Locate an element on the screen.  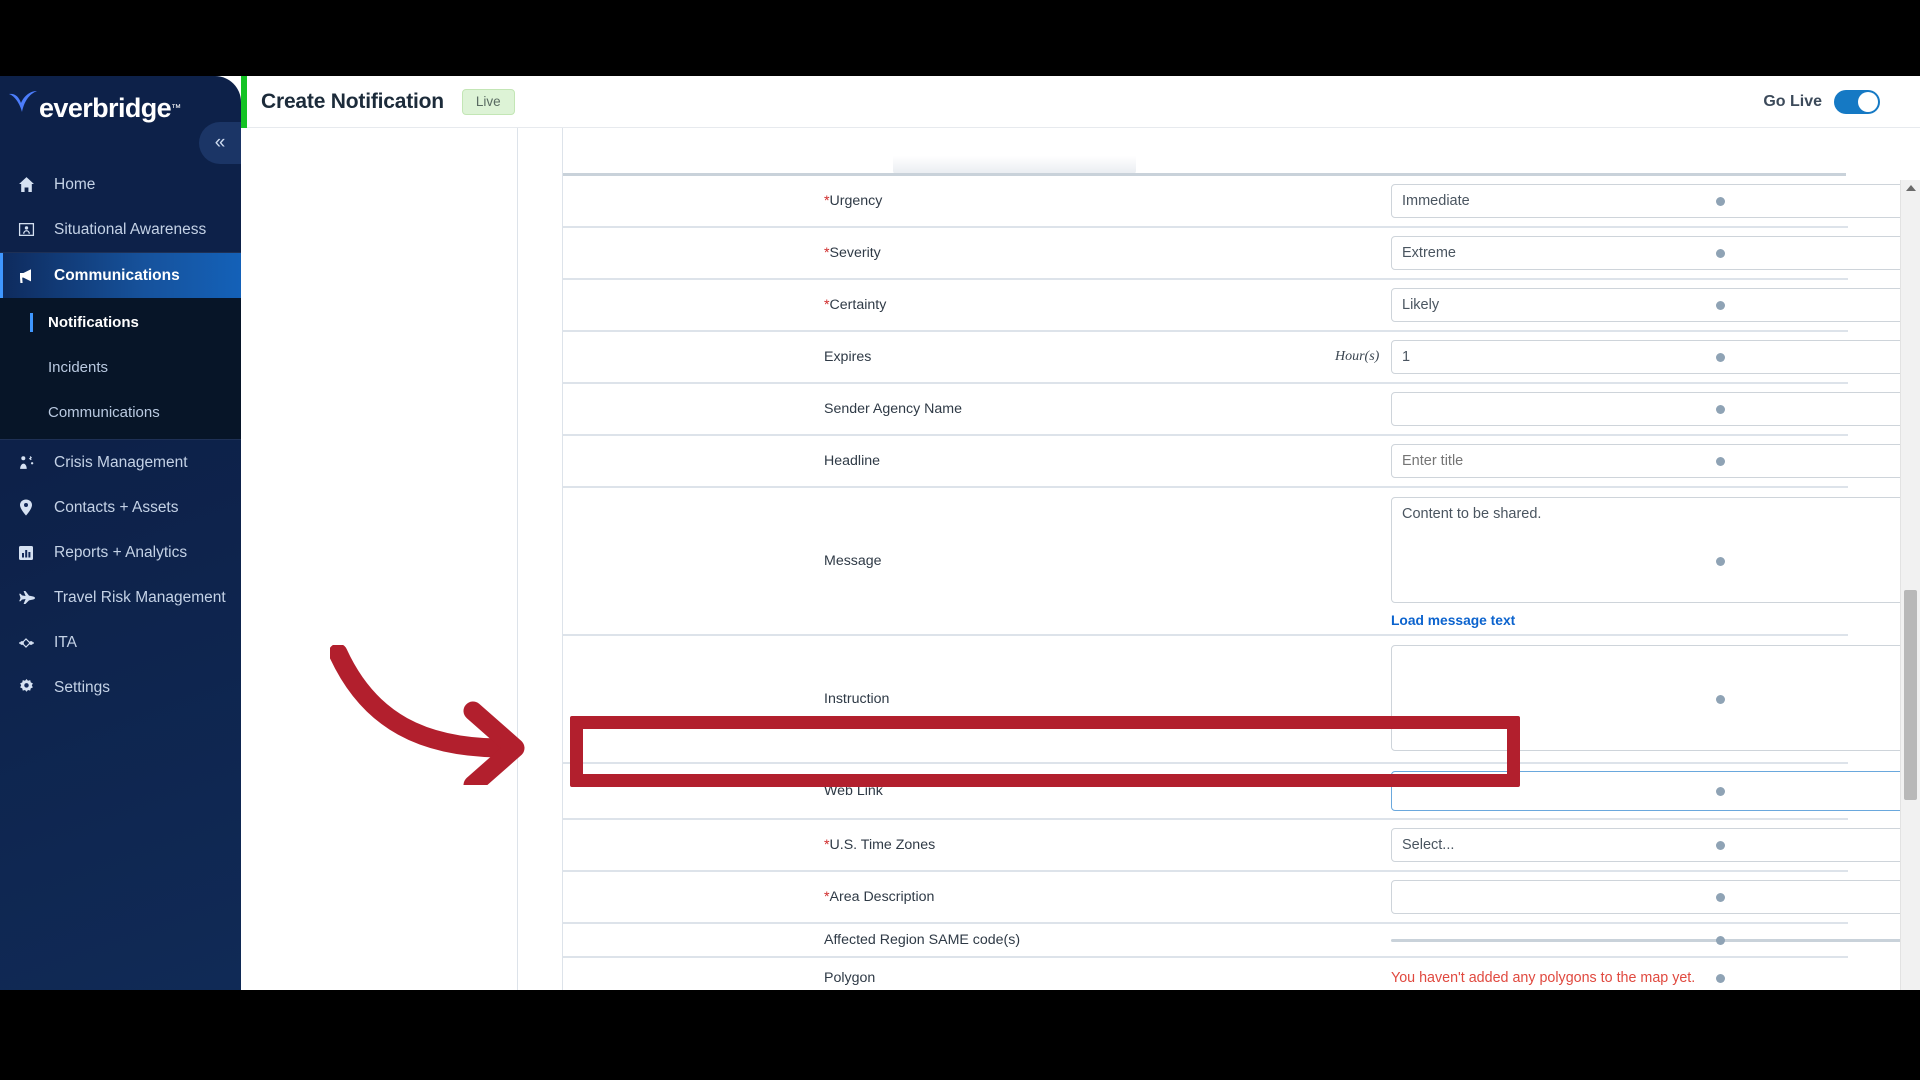
page-scrollbar is located at coordinates (1910, 585).